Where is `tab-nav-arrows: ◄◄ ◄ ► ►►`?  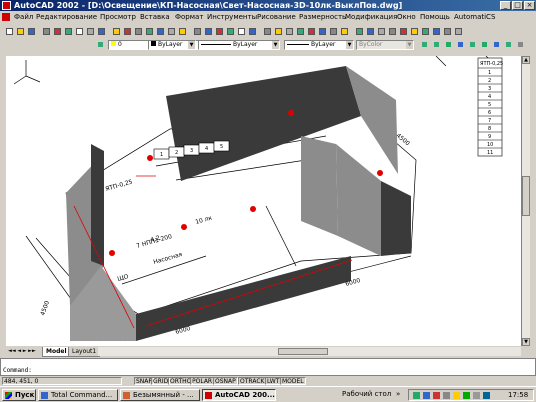
tab-nav-arrows: ◄◄ ◄ ► ►► is located at coordinates (22, 351).